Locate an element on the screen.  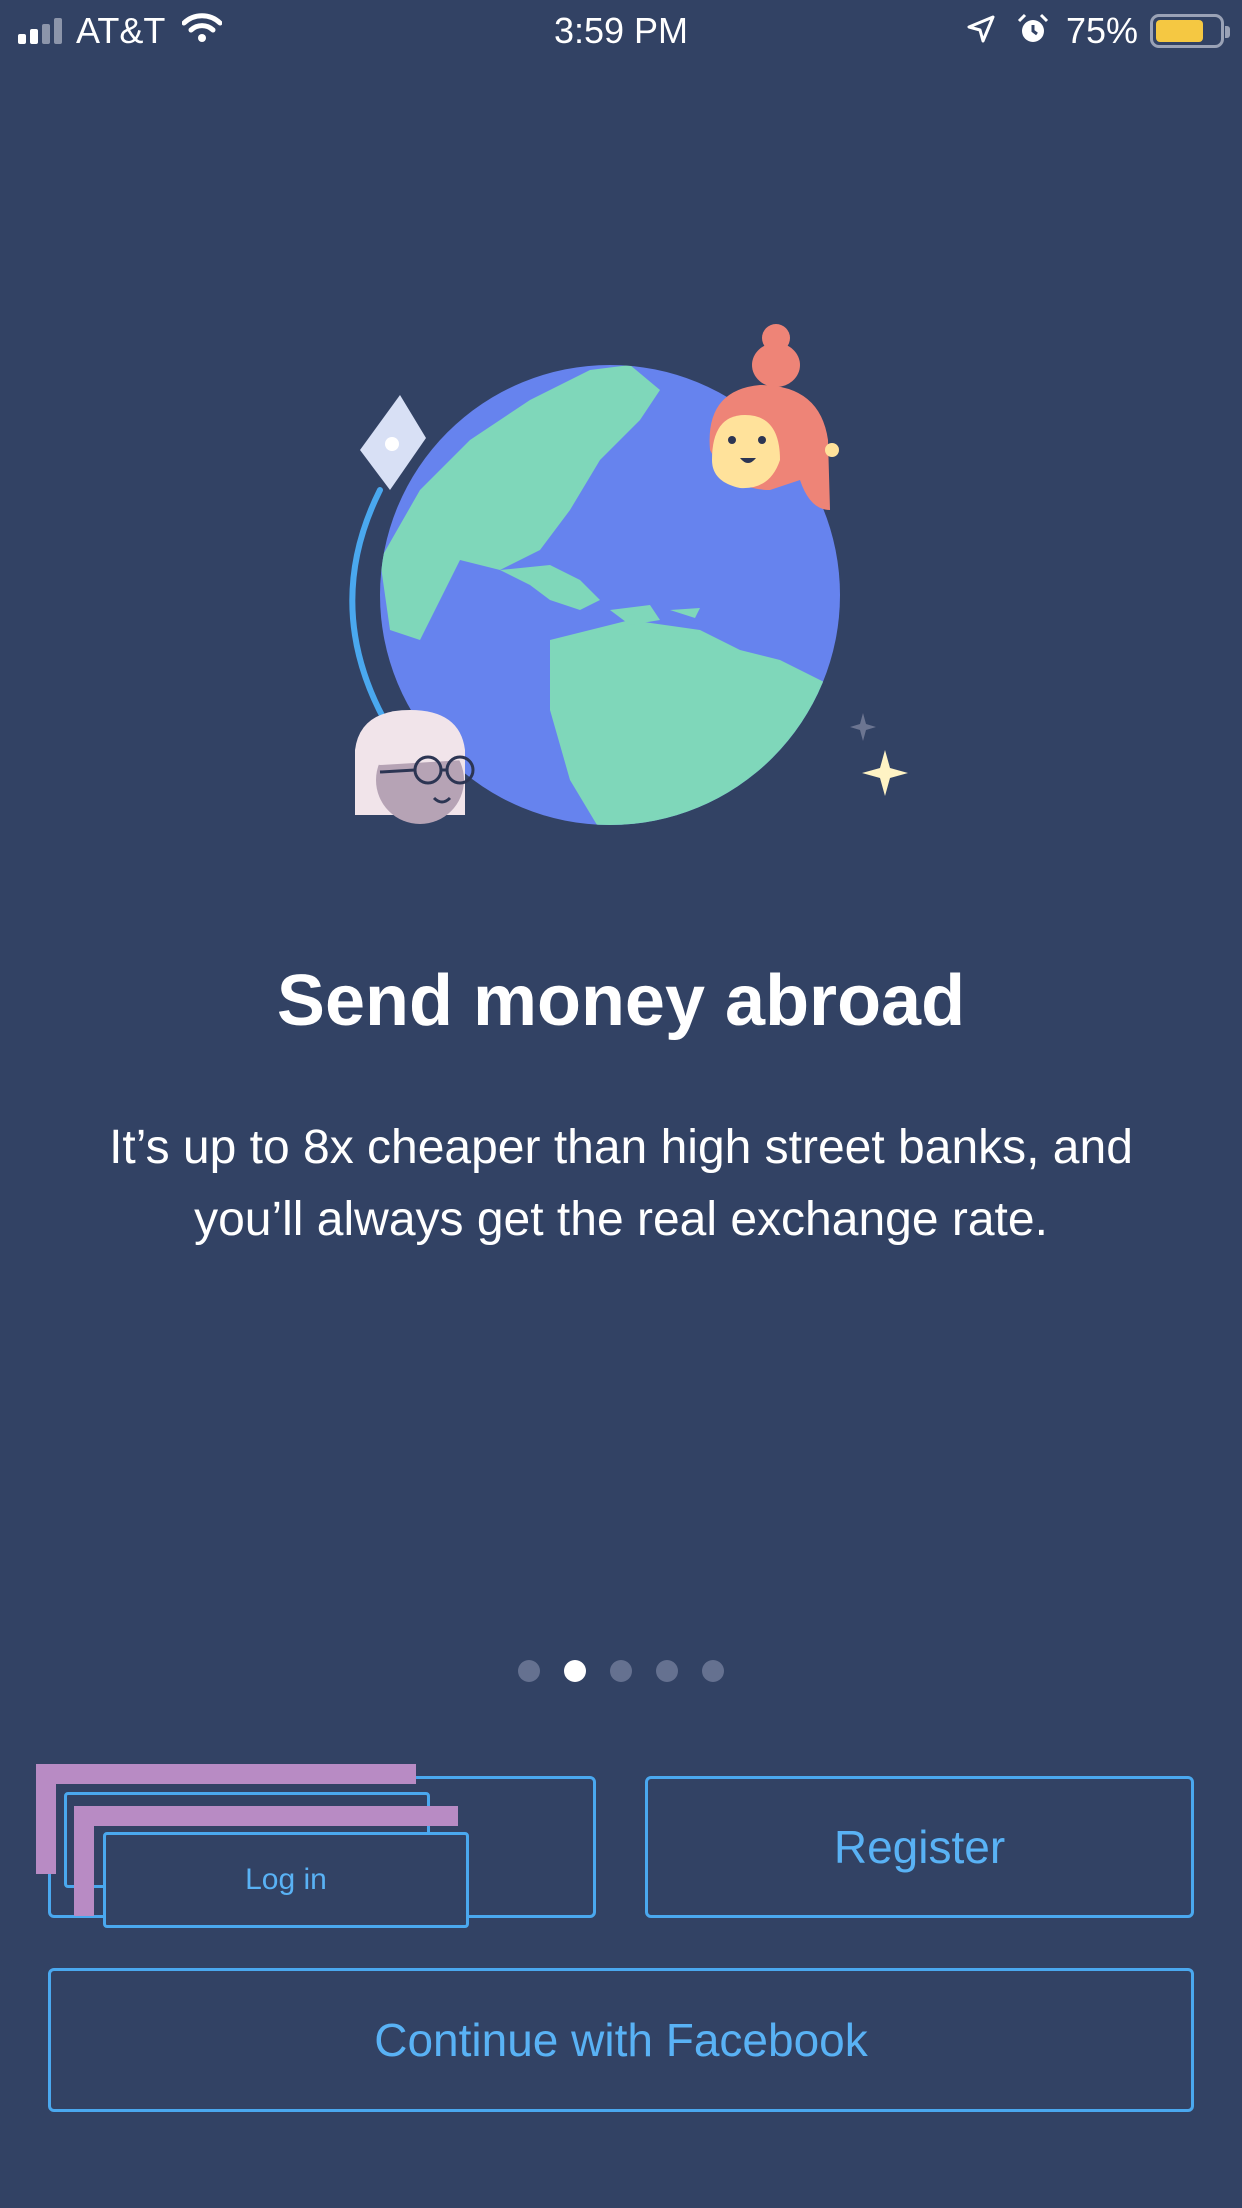
continue-with-facebook-button: Continue with Facebook is located at coordinates (621, 2040).